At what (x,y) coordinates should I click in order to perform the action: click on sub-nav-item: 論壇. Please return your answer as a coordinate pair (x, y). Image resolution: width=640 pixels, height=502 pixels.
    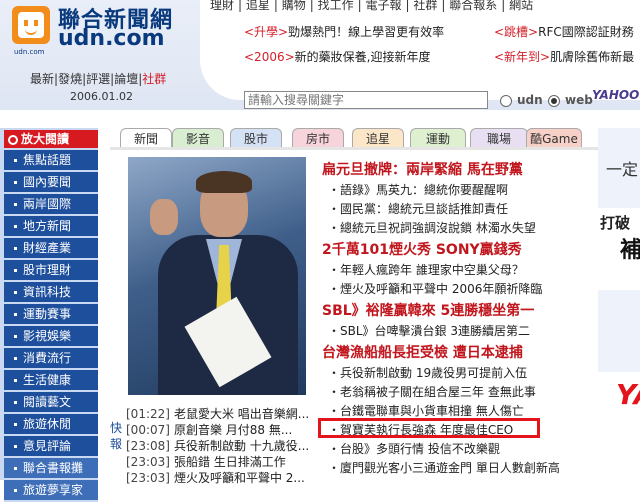
    Looking at the image, I should click on (126, 79).